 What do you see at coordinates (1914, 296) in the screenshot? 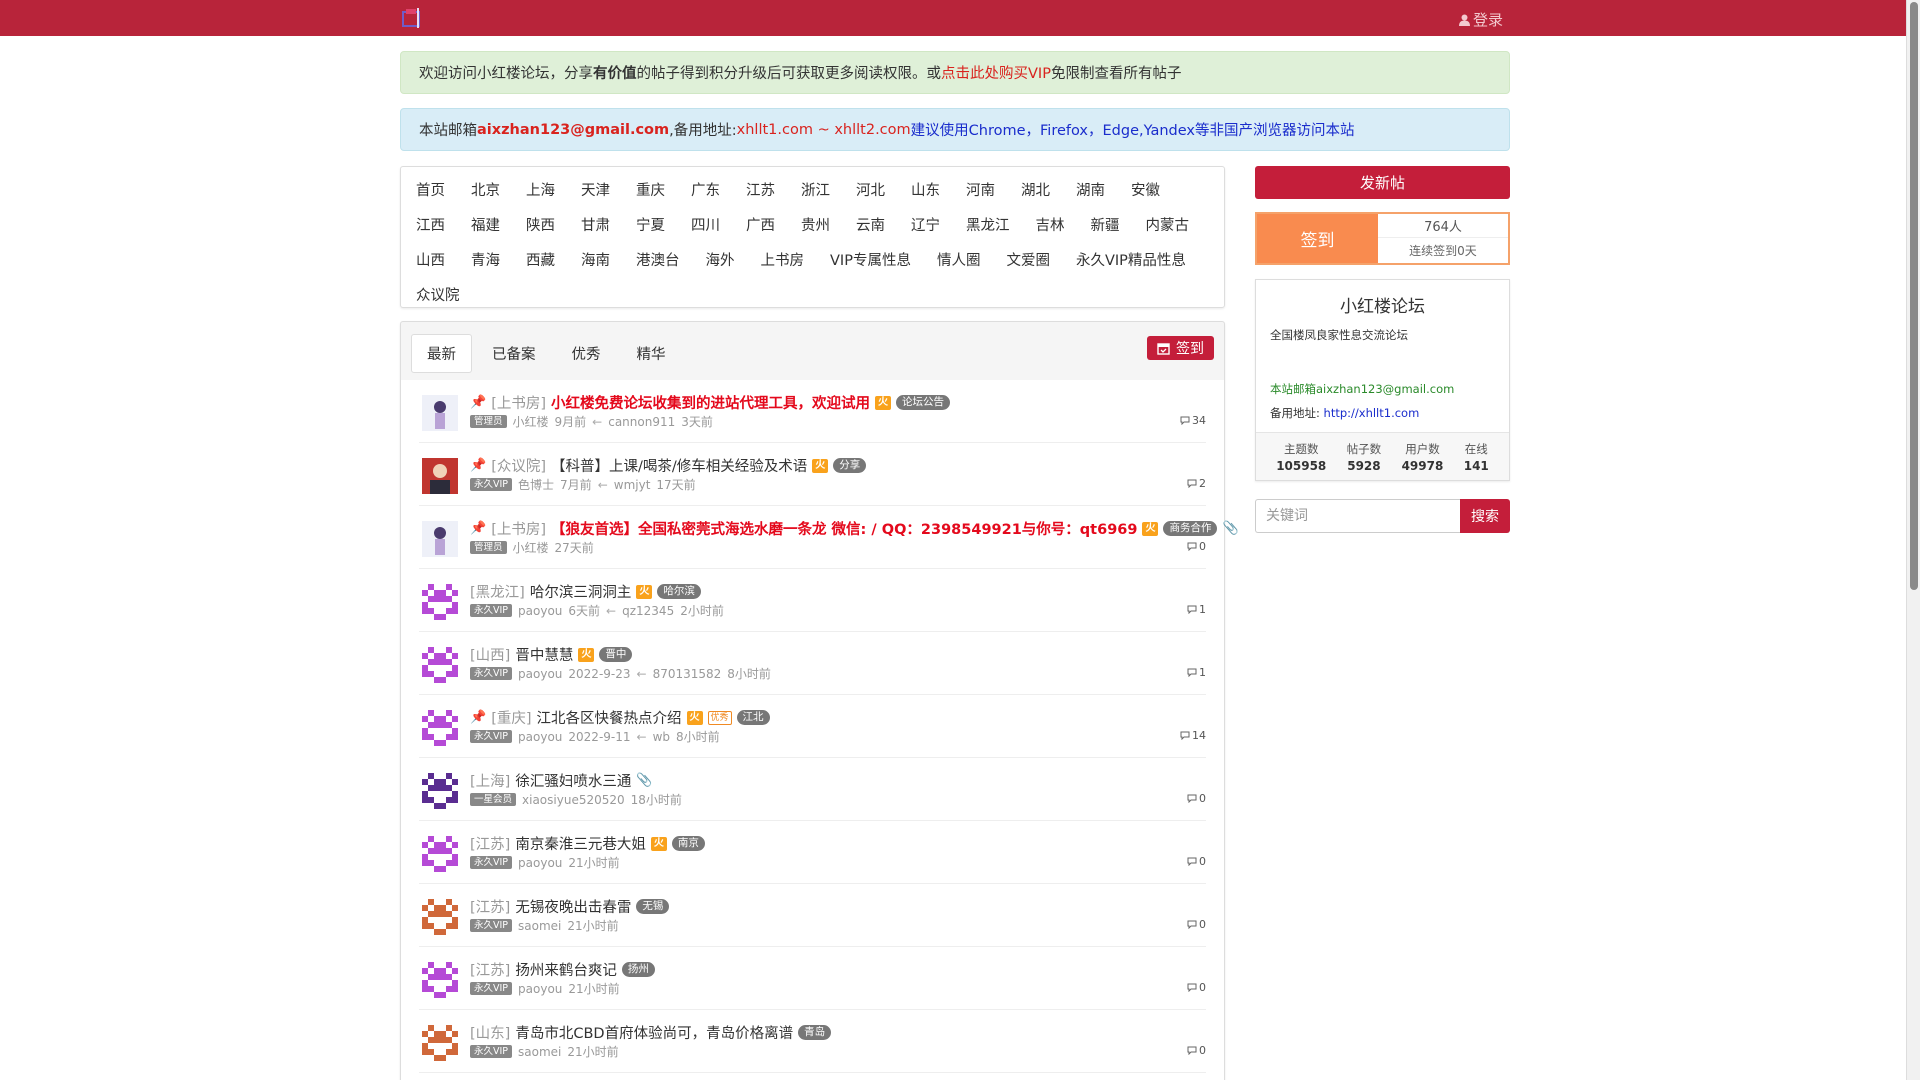
I see `scrollbar-thumb` at bounding box center [1914, 296].